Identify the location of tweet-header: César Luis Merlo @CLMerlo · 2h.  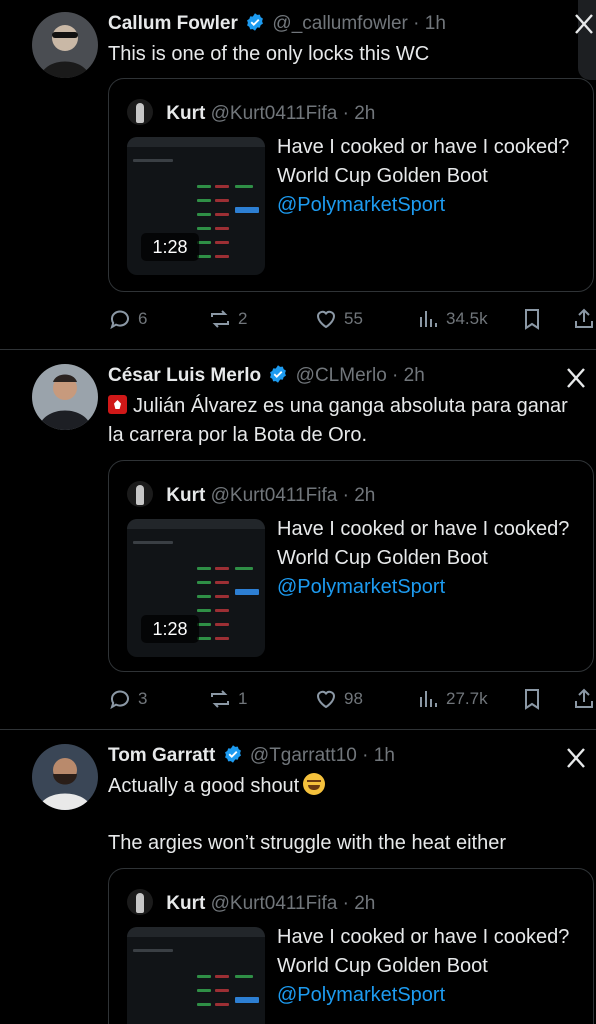
(266, 376).